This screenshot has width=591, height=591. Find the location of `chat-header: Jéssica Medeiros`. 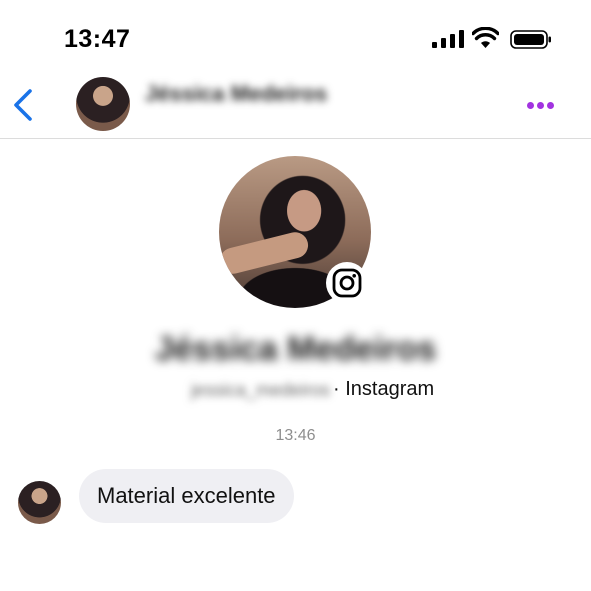

chat-header: Jéssica Medeiros is located at coordinates (295, 100).